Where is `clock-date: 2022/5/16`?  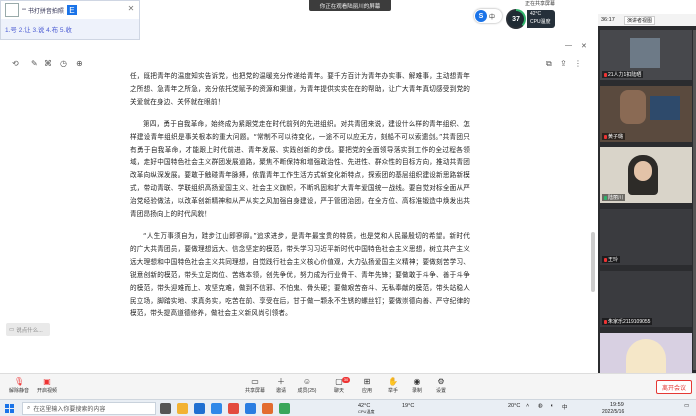
clock-date: 2022/5/16 is located at coordinates (613, 412).